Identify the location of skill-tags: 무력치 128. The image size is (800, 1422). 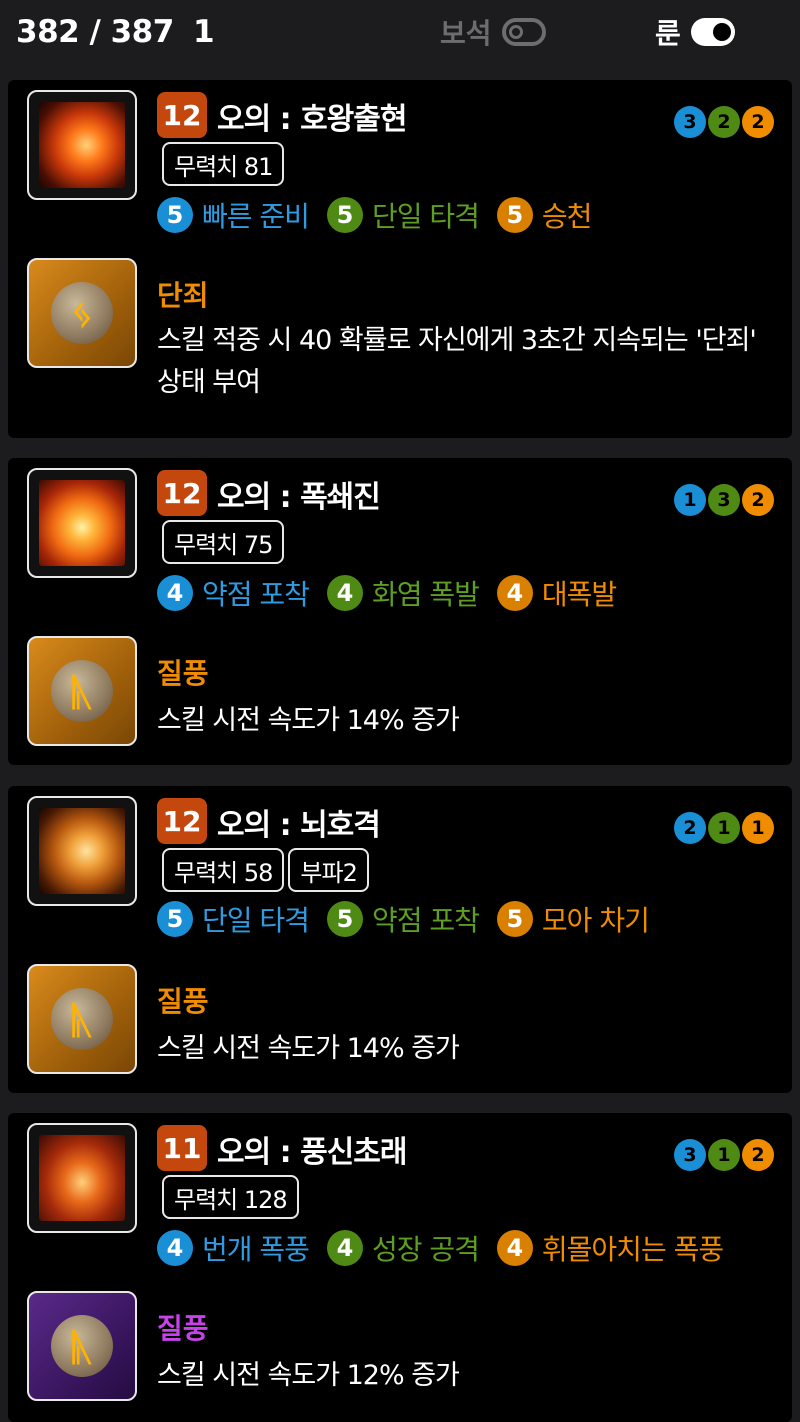
(230, 1197).